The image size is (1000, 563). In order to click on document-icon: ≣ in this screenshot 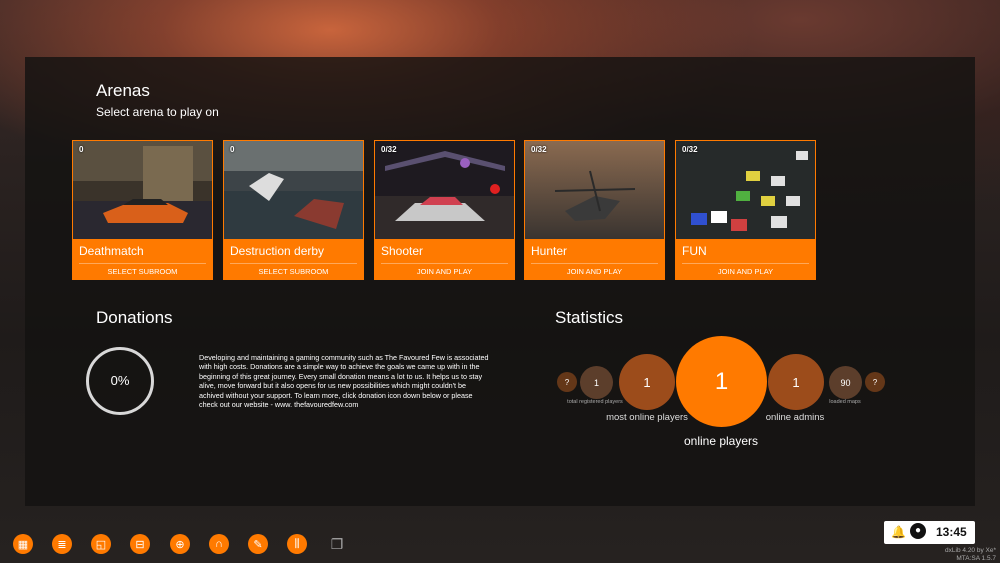, I will do `click(62, 544)`.